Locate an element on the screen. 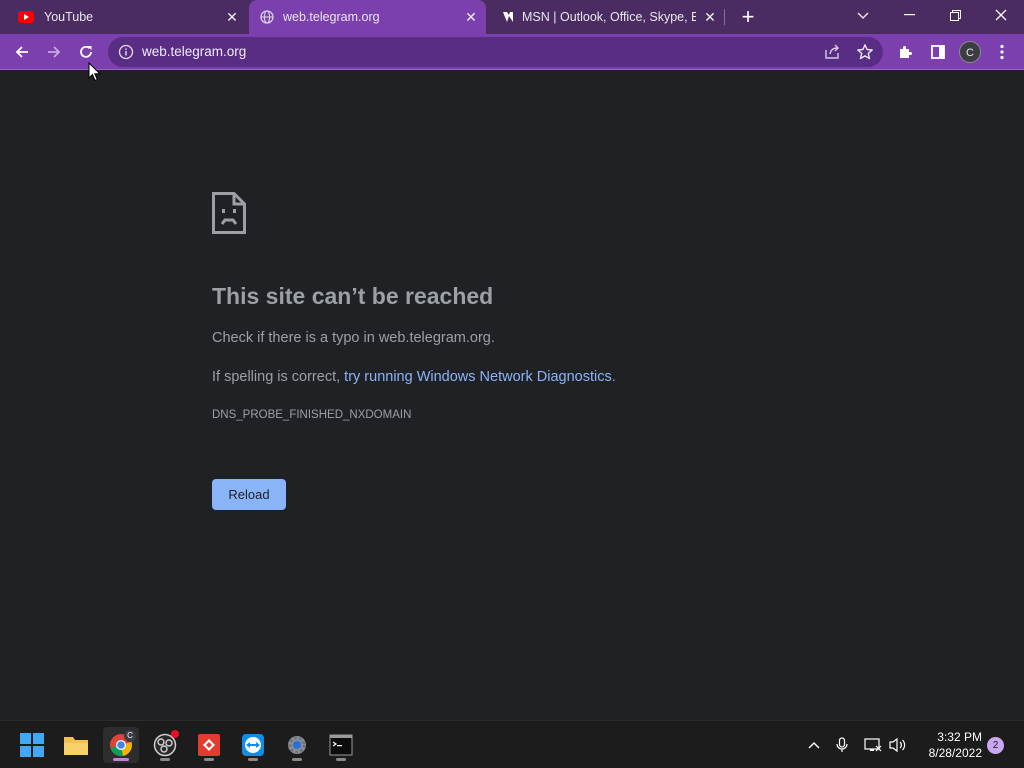  volume-tray-button is located at coordinates (898, 745).